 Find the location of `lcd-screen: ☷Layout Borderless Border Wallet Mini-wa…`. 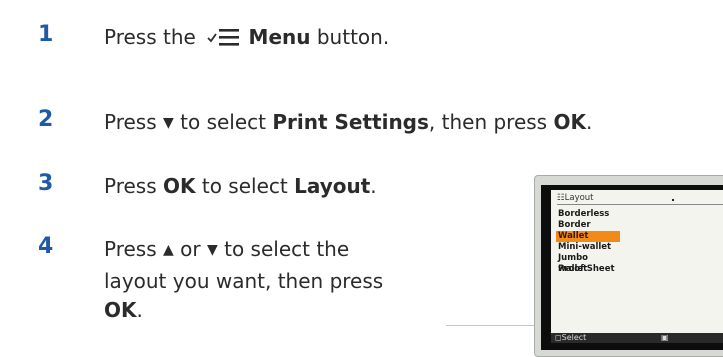

lcd-screen: ☷Layout Borderless Border Wallet Mini-wa… is located at coordinates (637, 266).